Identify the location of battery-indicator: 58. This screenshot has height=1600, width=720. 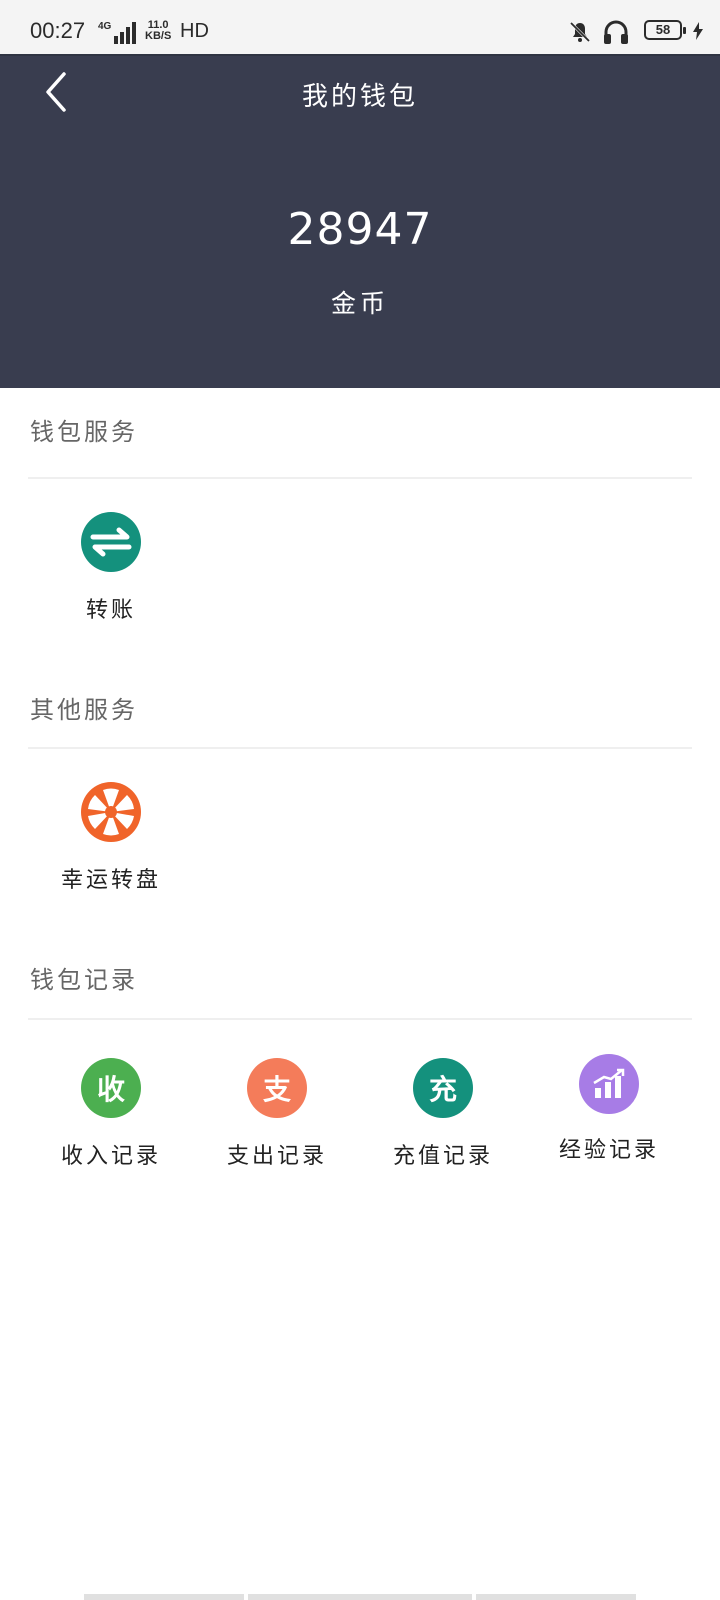
(665, 30).